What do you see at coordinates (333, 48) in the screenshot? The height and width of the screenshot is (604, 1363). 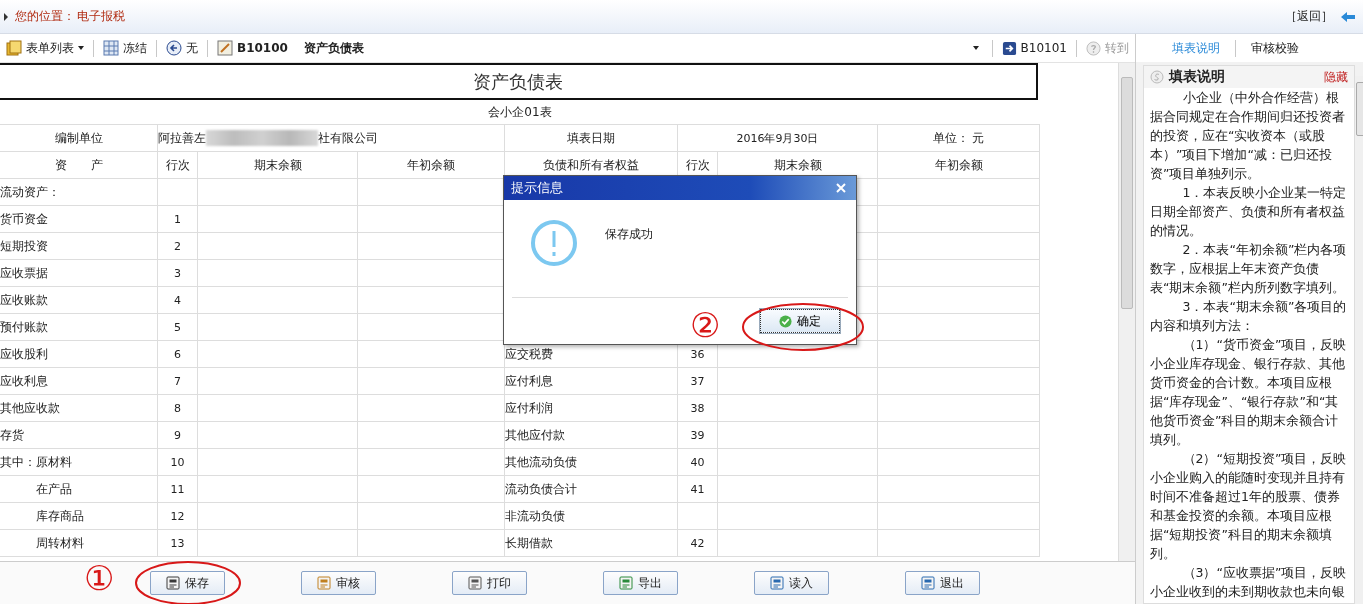 I see `form-title: 资产负债表` at bounding box center [333, 48].